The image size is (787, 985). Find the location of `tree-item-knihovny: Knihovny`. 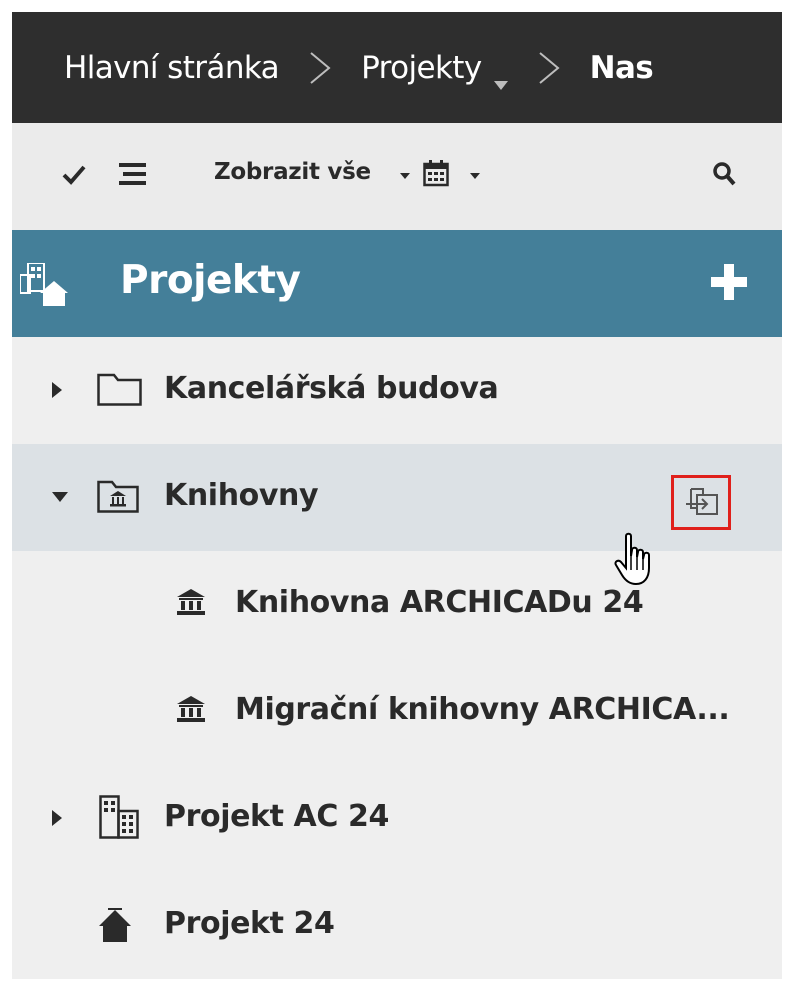

tree-item-knihovny: Knihovny is located at coordinates (397, 497).